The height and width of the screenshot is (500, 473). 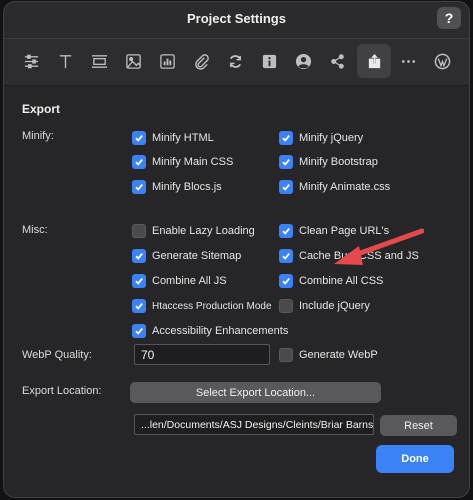 I want to click on dialog-title: Project Settings, so click(x=236, y=18).